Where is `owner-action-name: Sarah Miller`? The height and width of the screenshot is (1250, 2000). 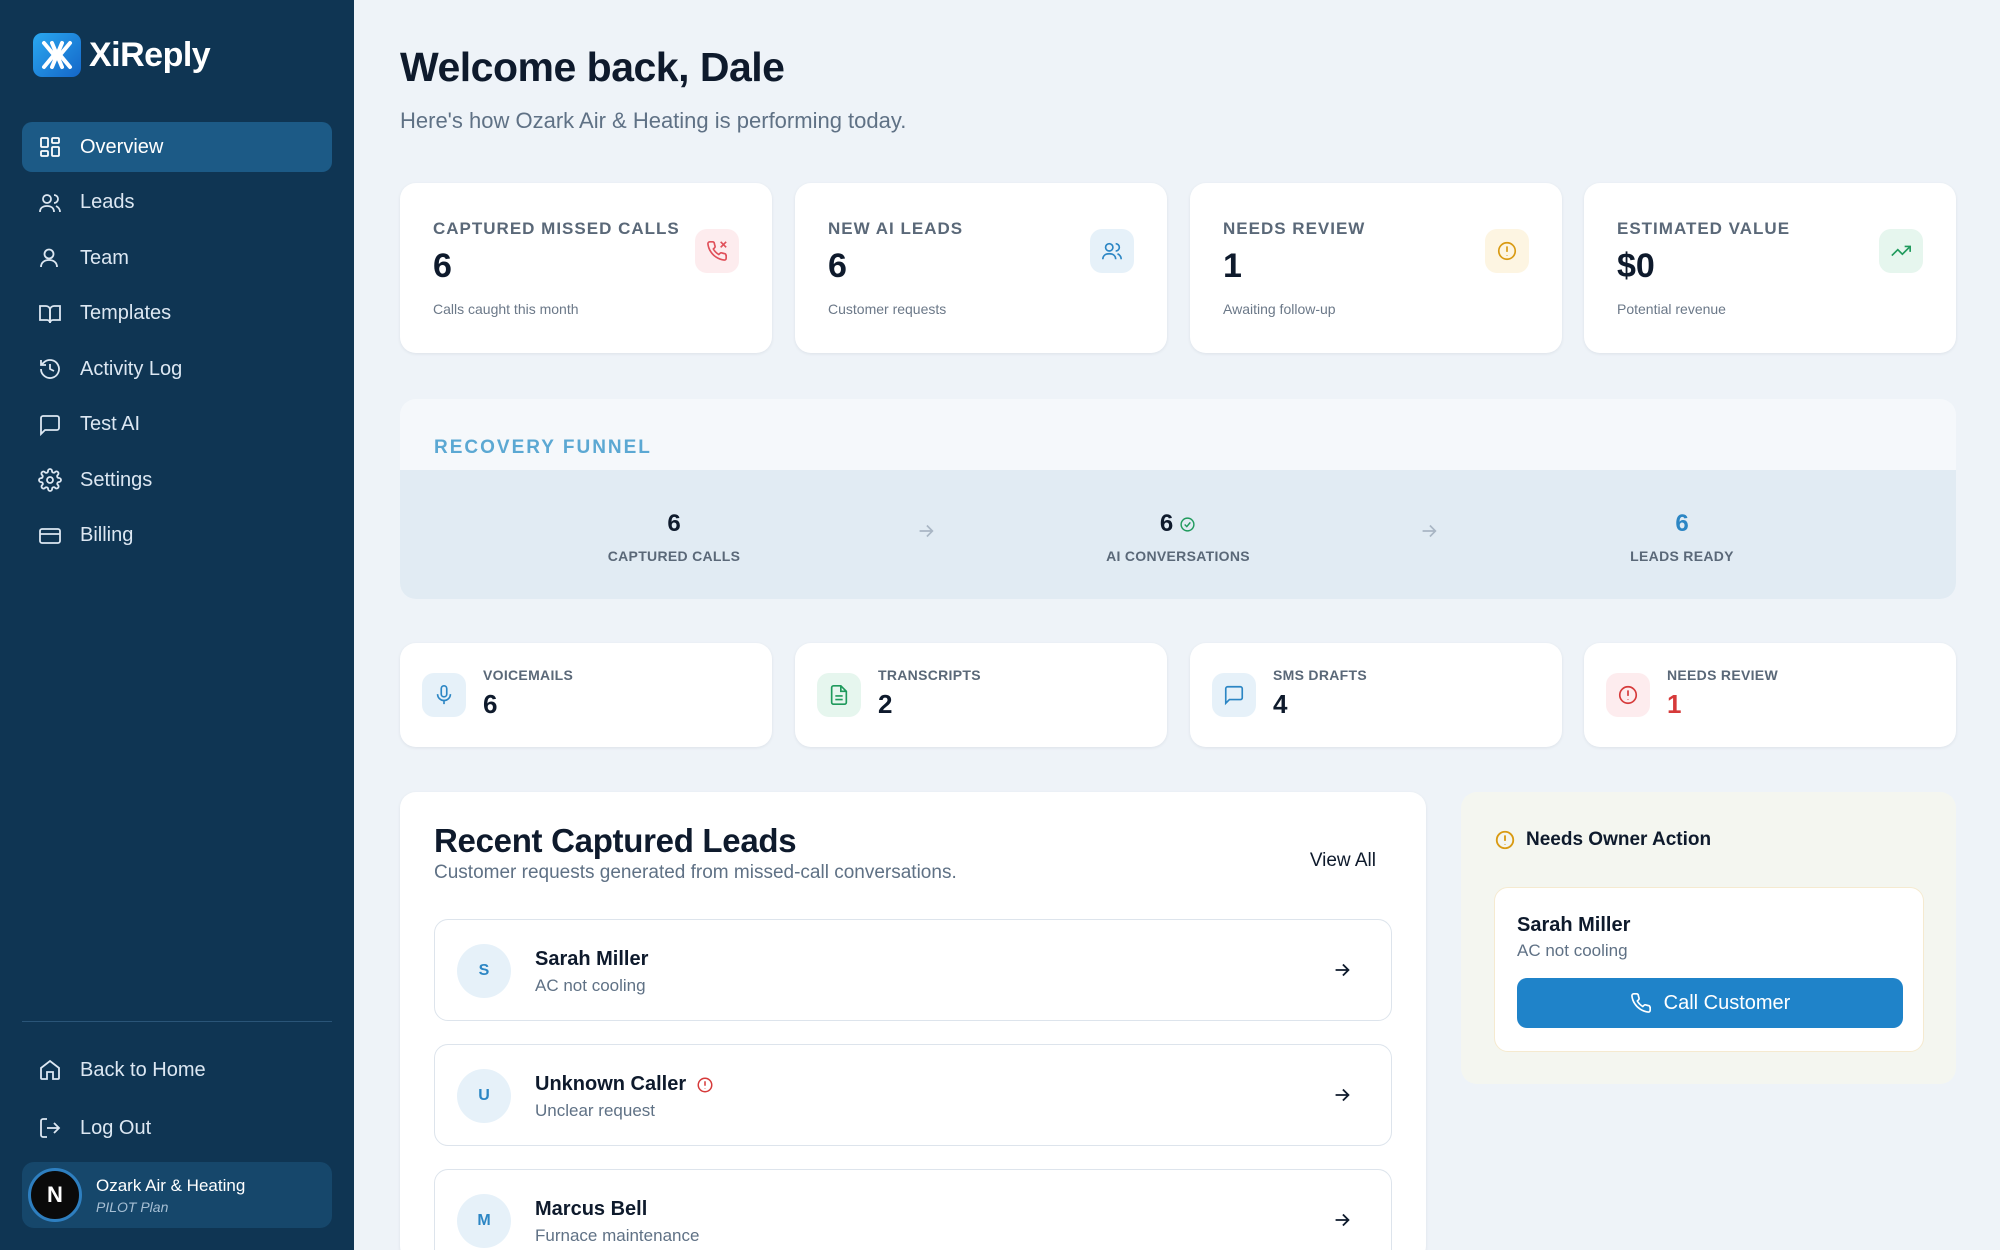 owner-action-name: Sarah Miller is located at coordinates (1574, 925).